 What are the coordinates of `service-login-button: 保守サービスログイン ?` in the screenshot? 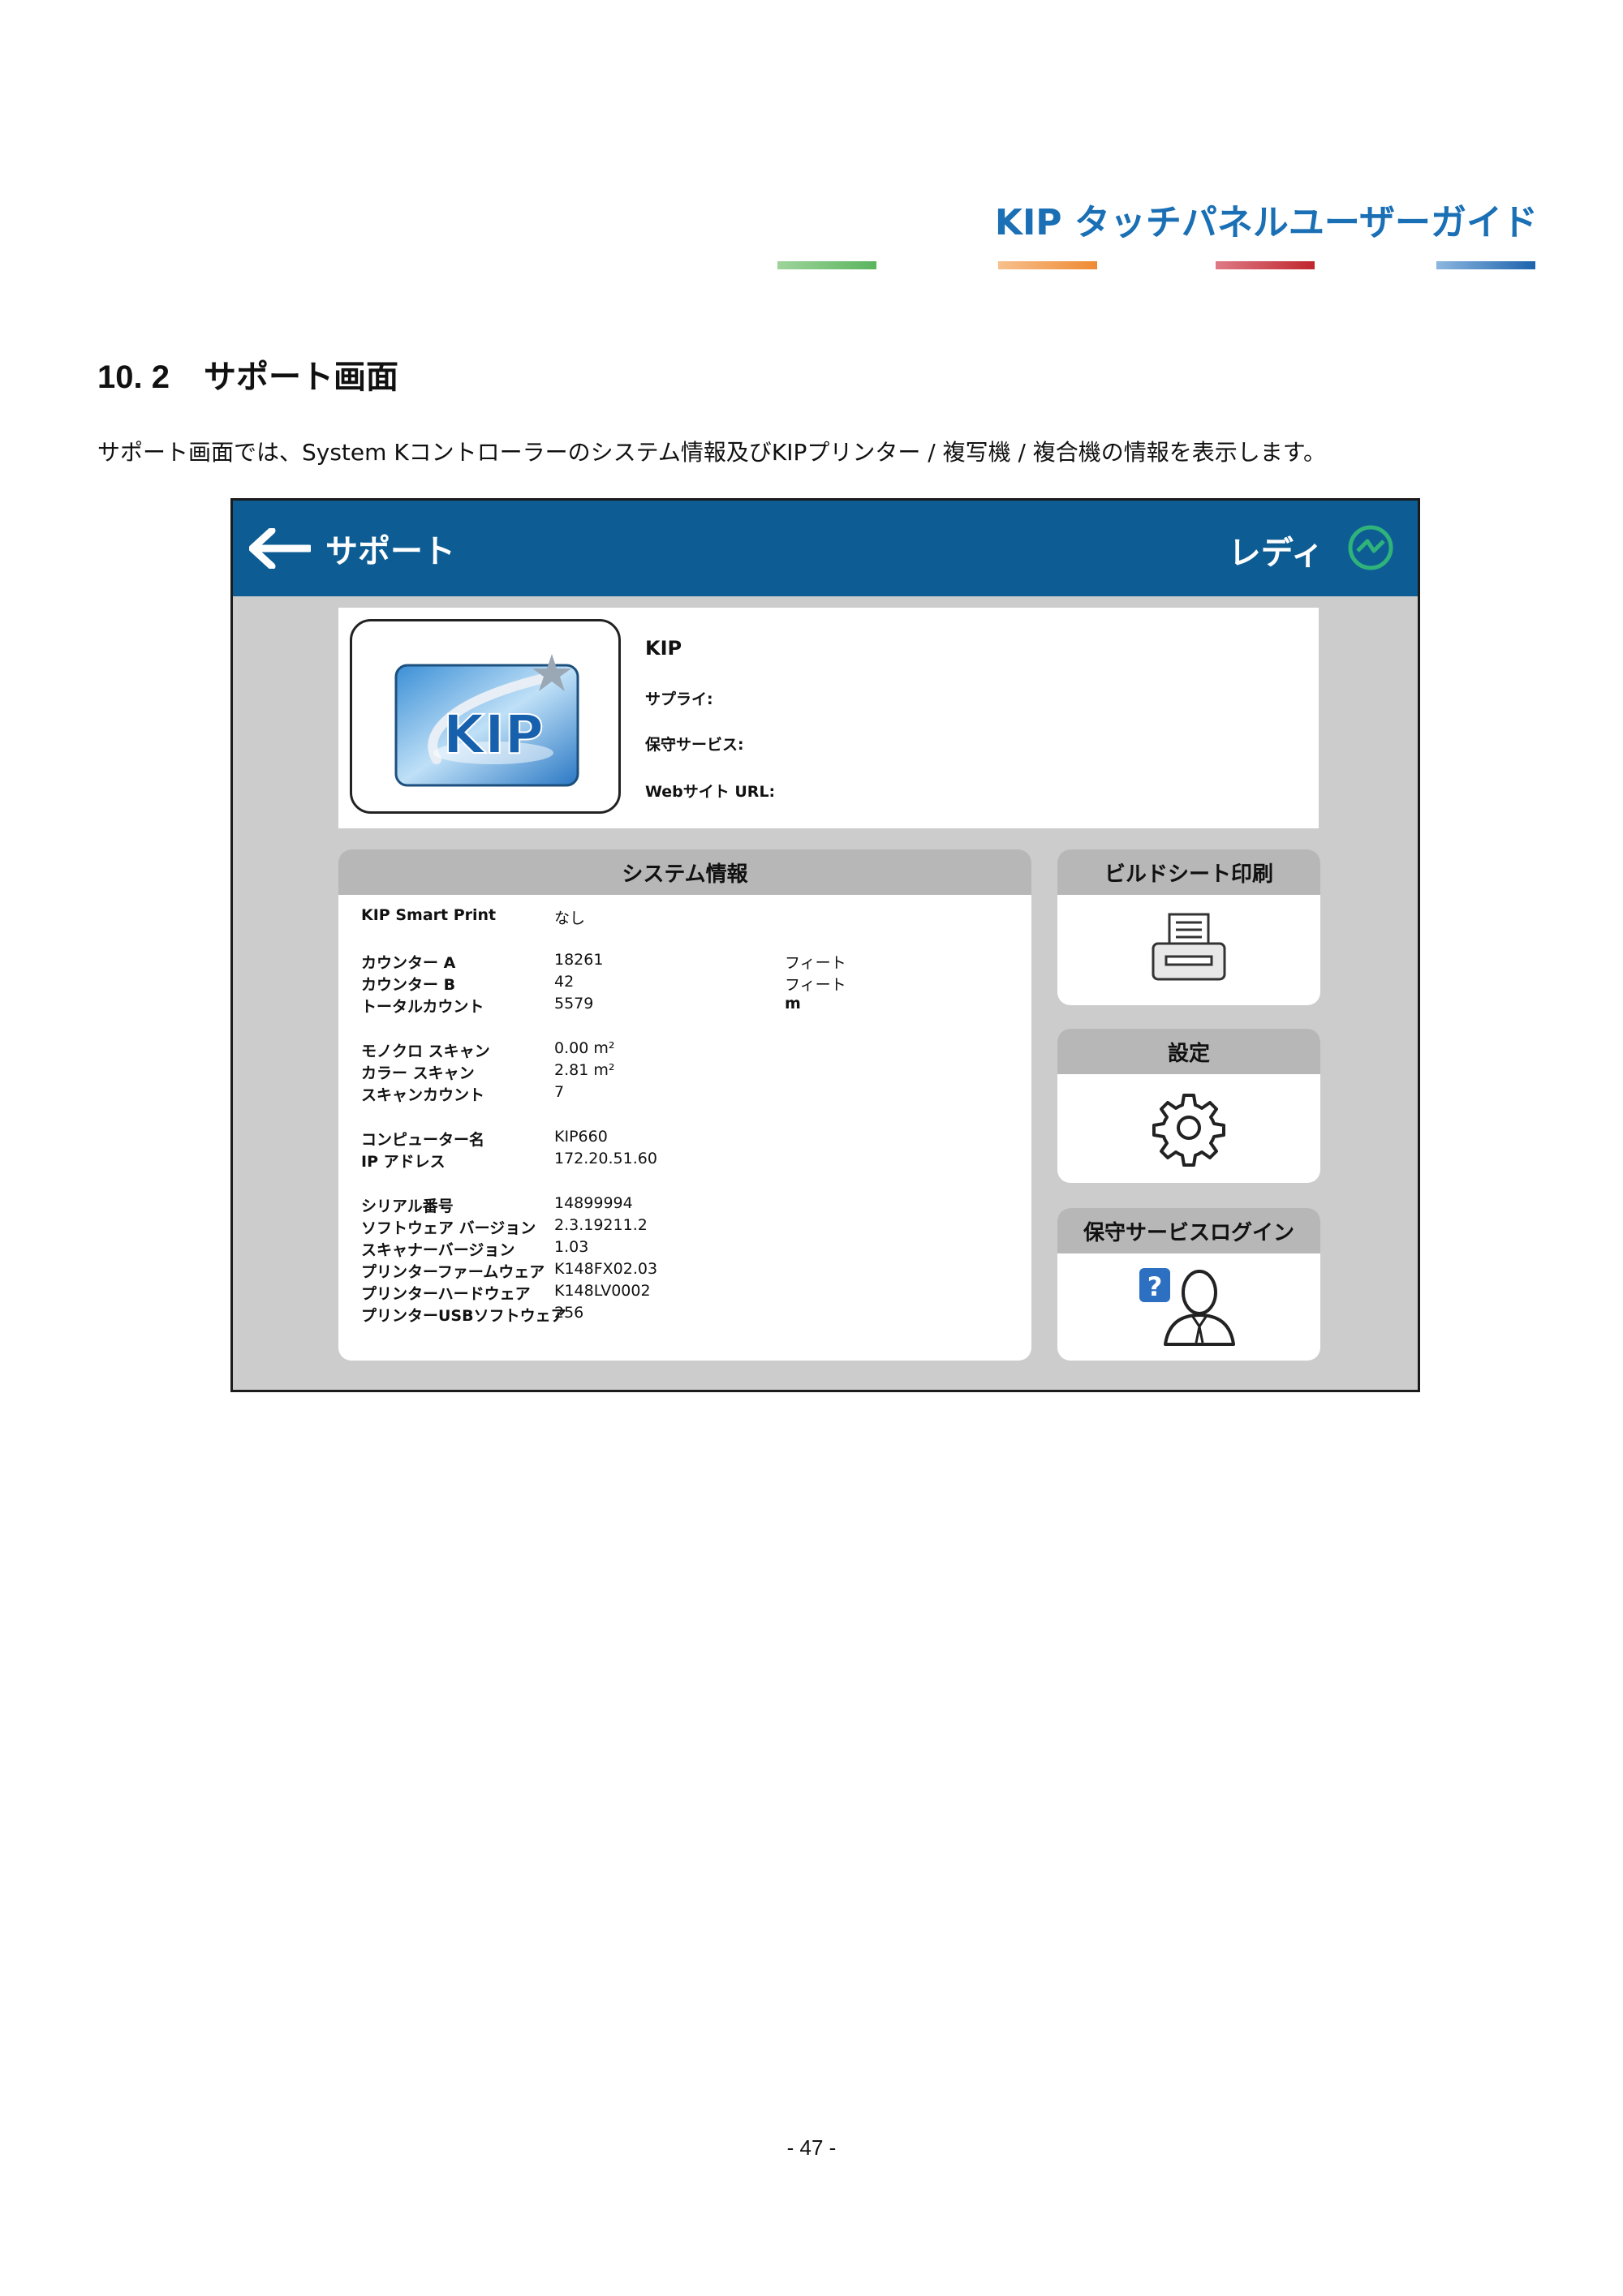 It's located at (1188, 1284).